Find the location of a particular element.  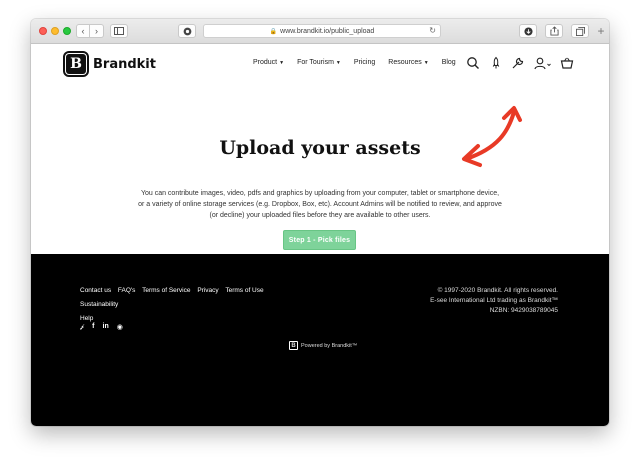

lock-icon: 🔒 is located at coordinates (273, 31).